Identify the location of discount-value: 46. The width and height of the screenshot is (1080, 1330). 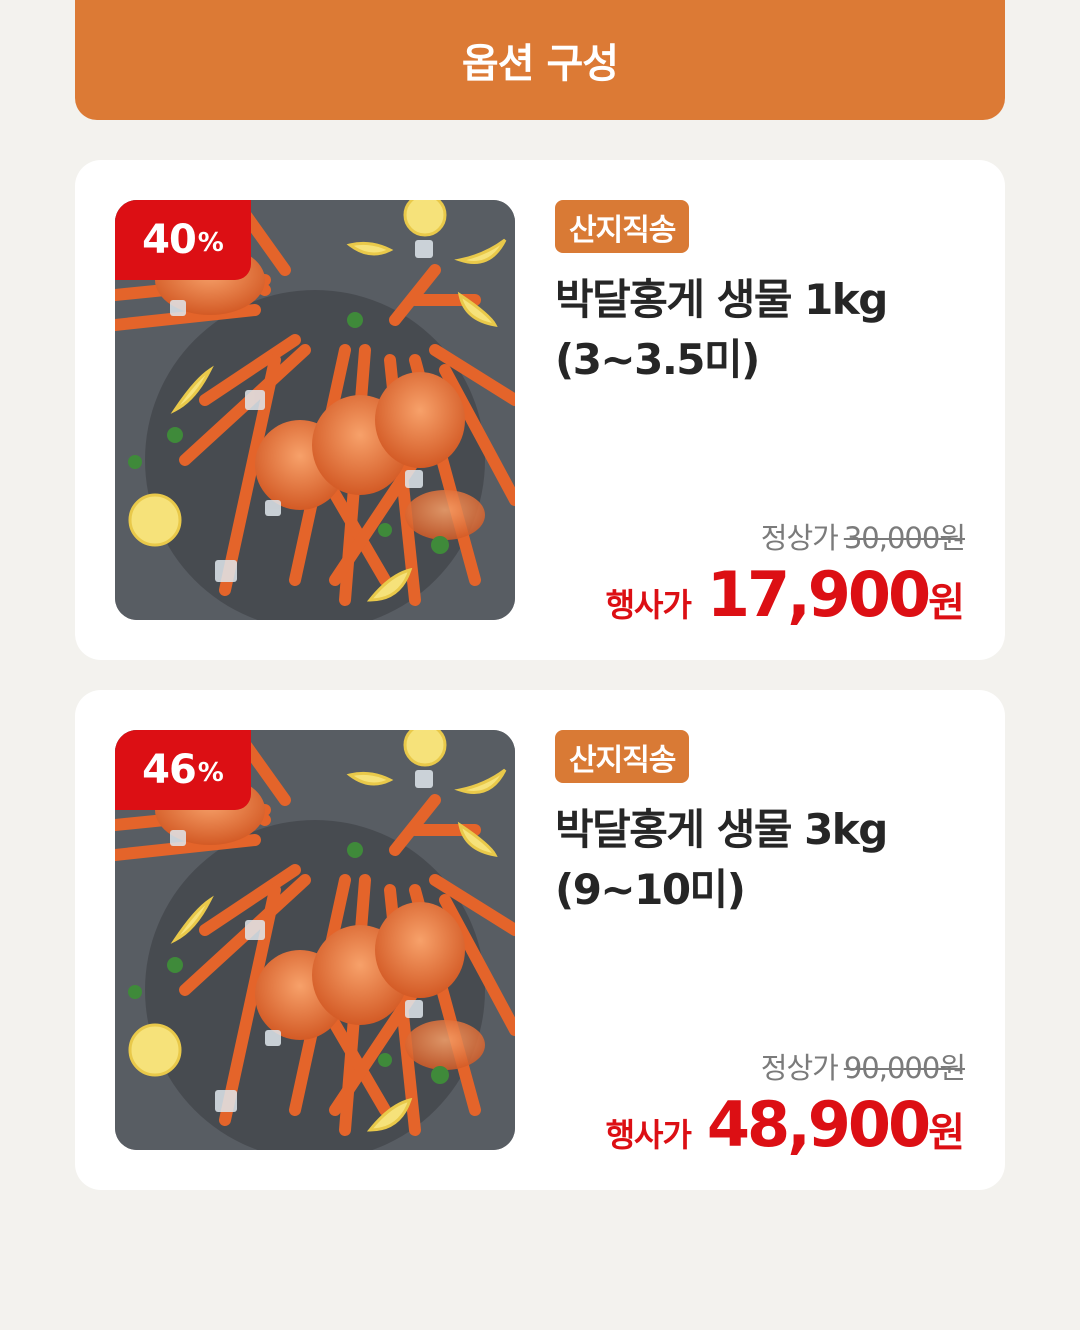
(169, 770).